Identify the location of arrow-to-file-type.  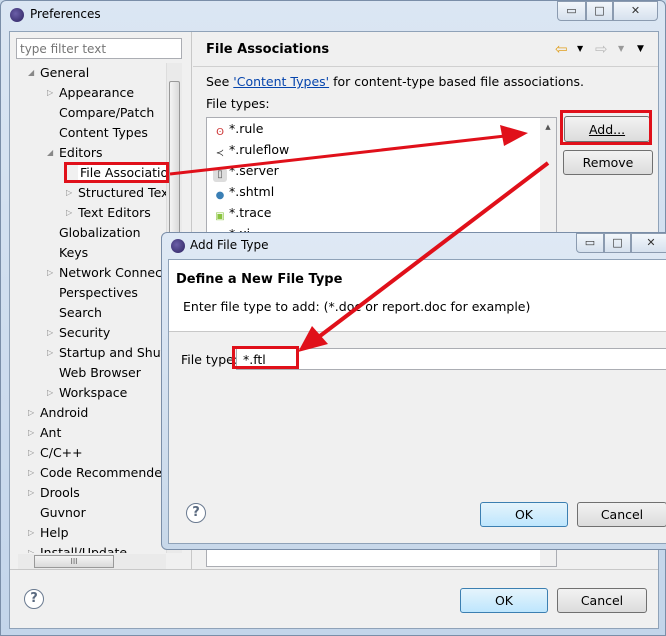
(434, 249).